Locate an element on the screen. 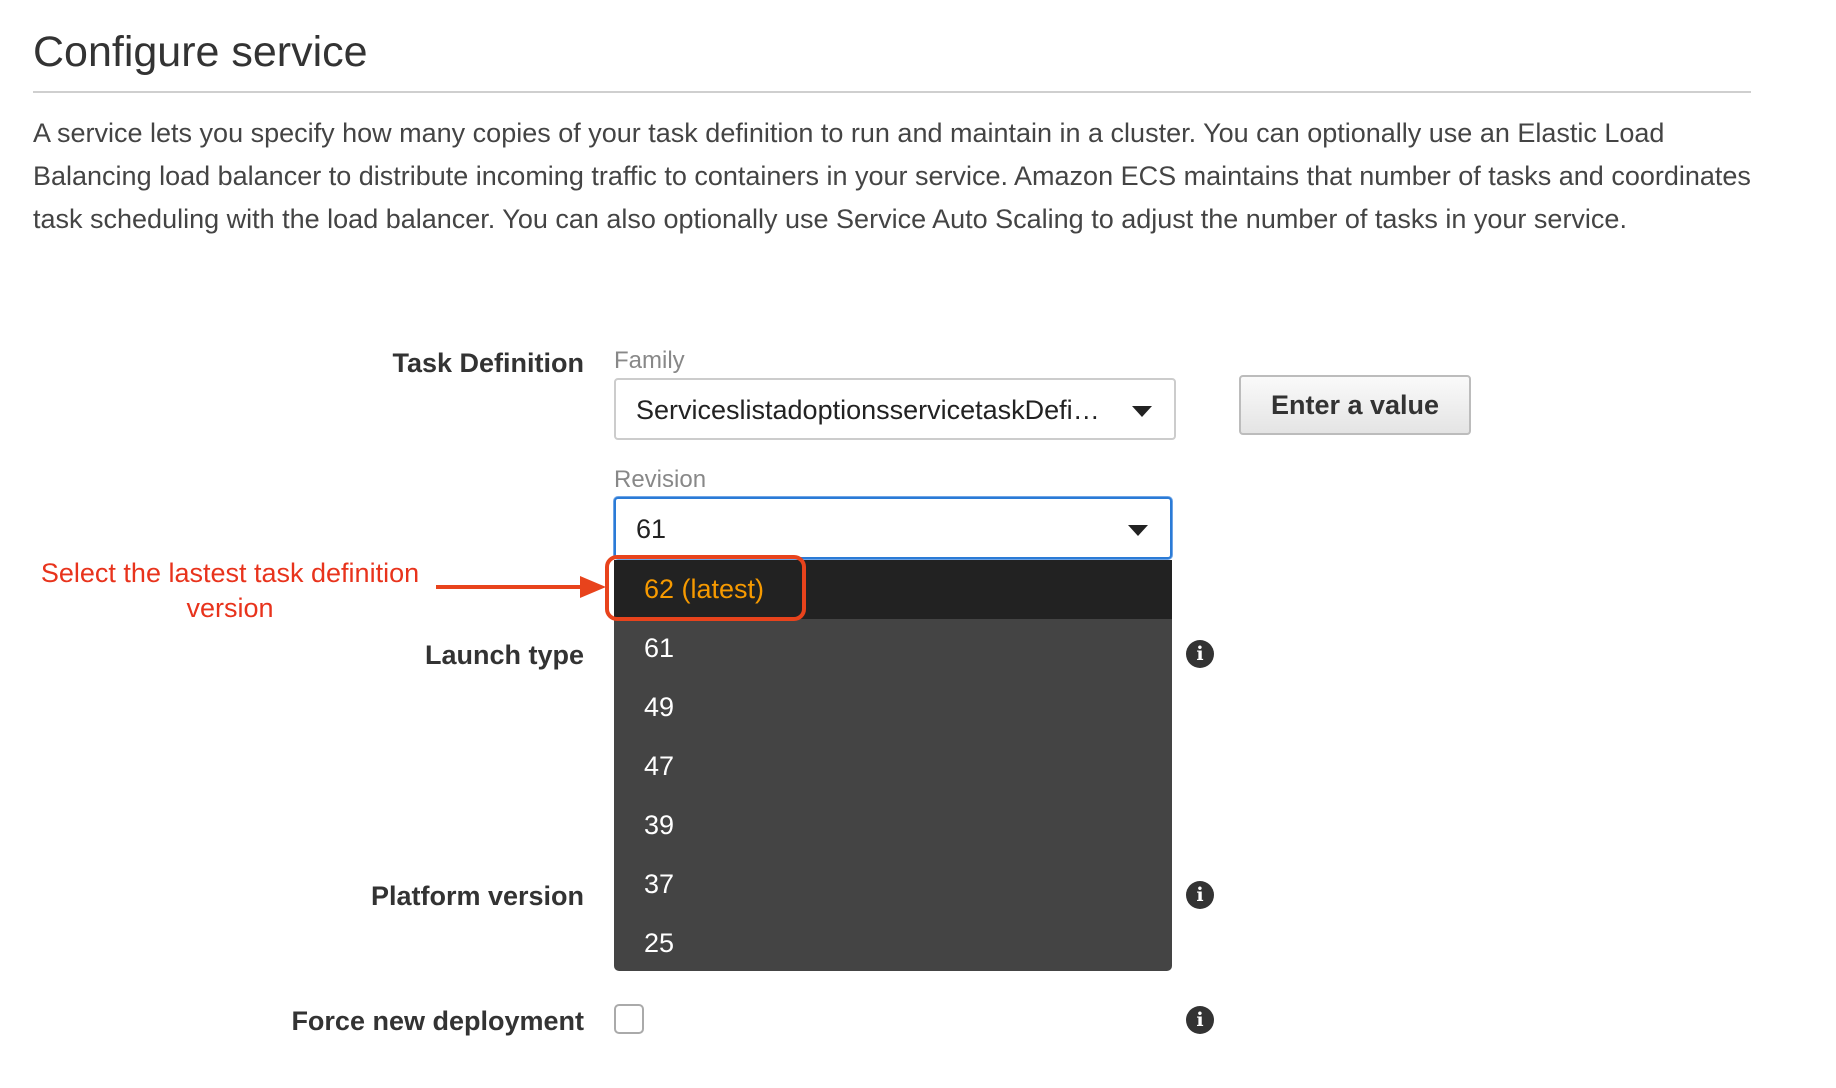 The image size is (1836, 1088). force-new-deployment-label: Force new deployment is located at coordinates (437, 1021).